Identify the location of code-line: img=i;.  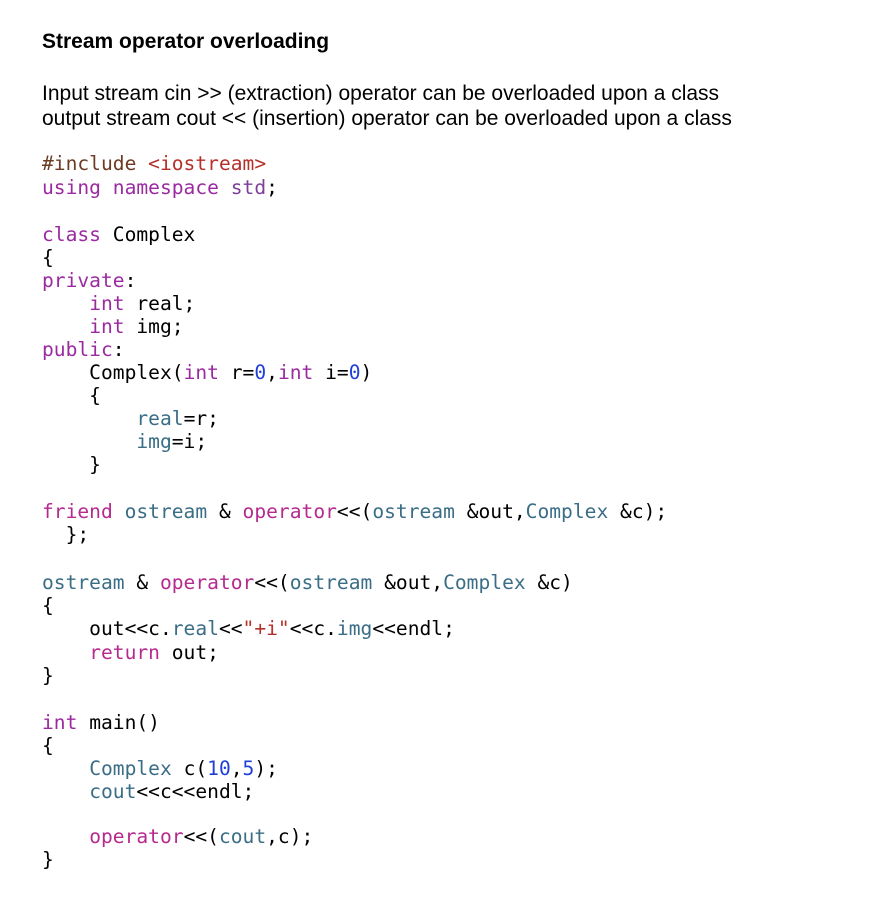
(124, 441).